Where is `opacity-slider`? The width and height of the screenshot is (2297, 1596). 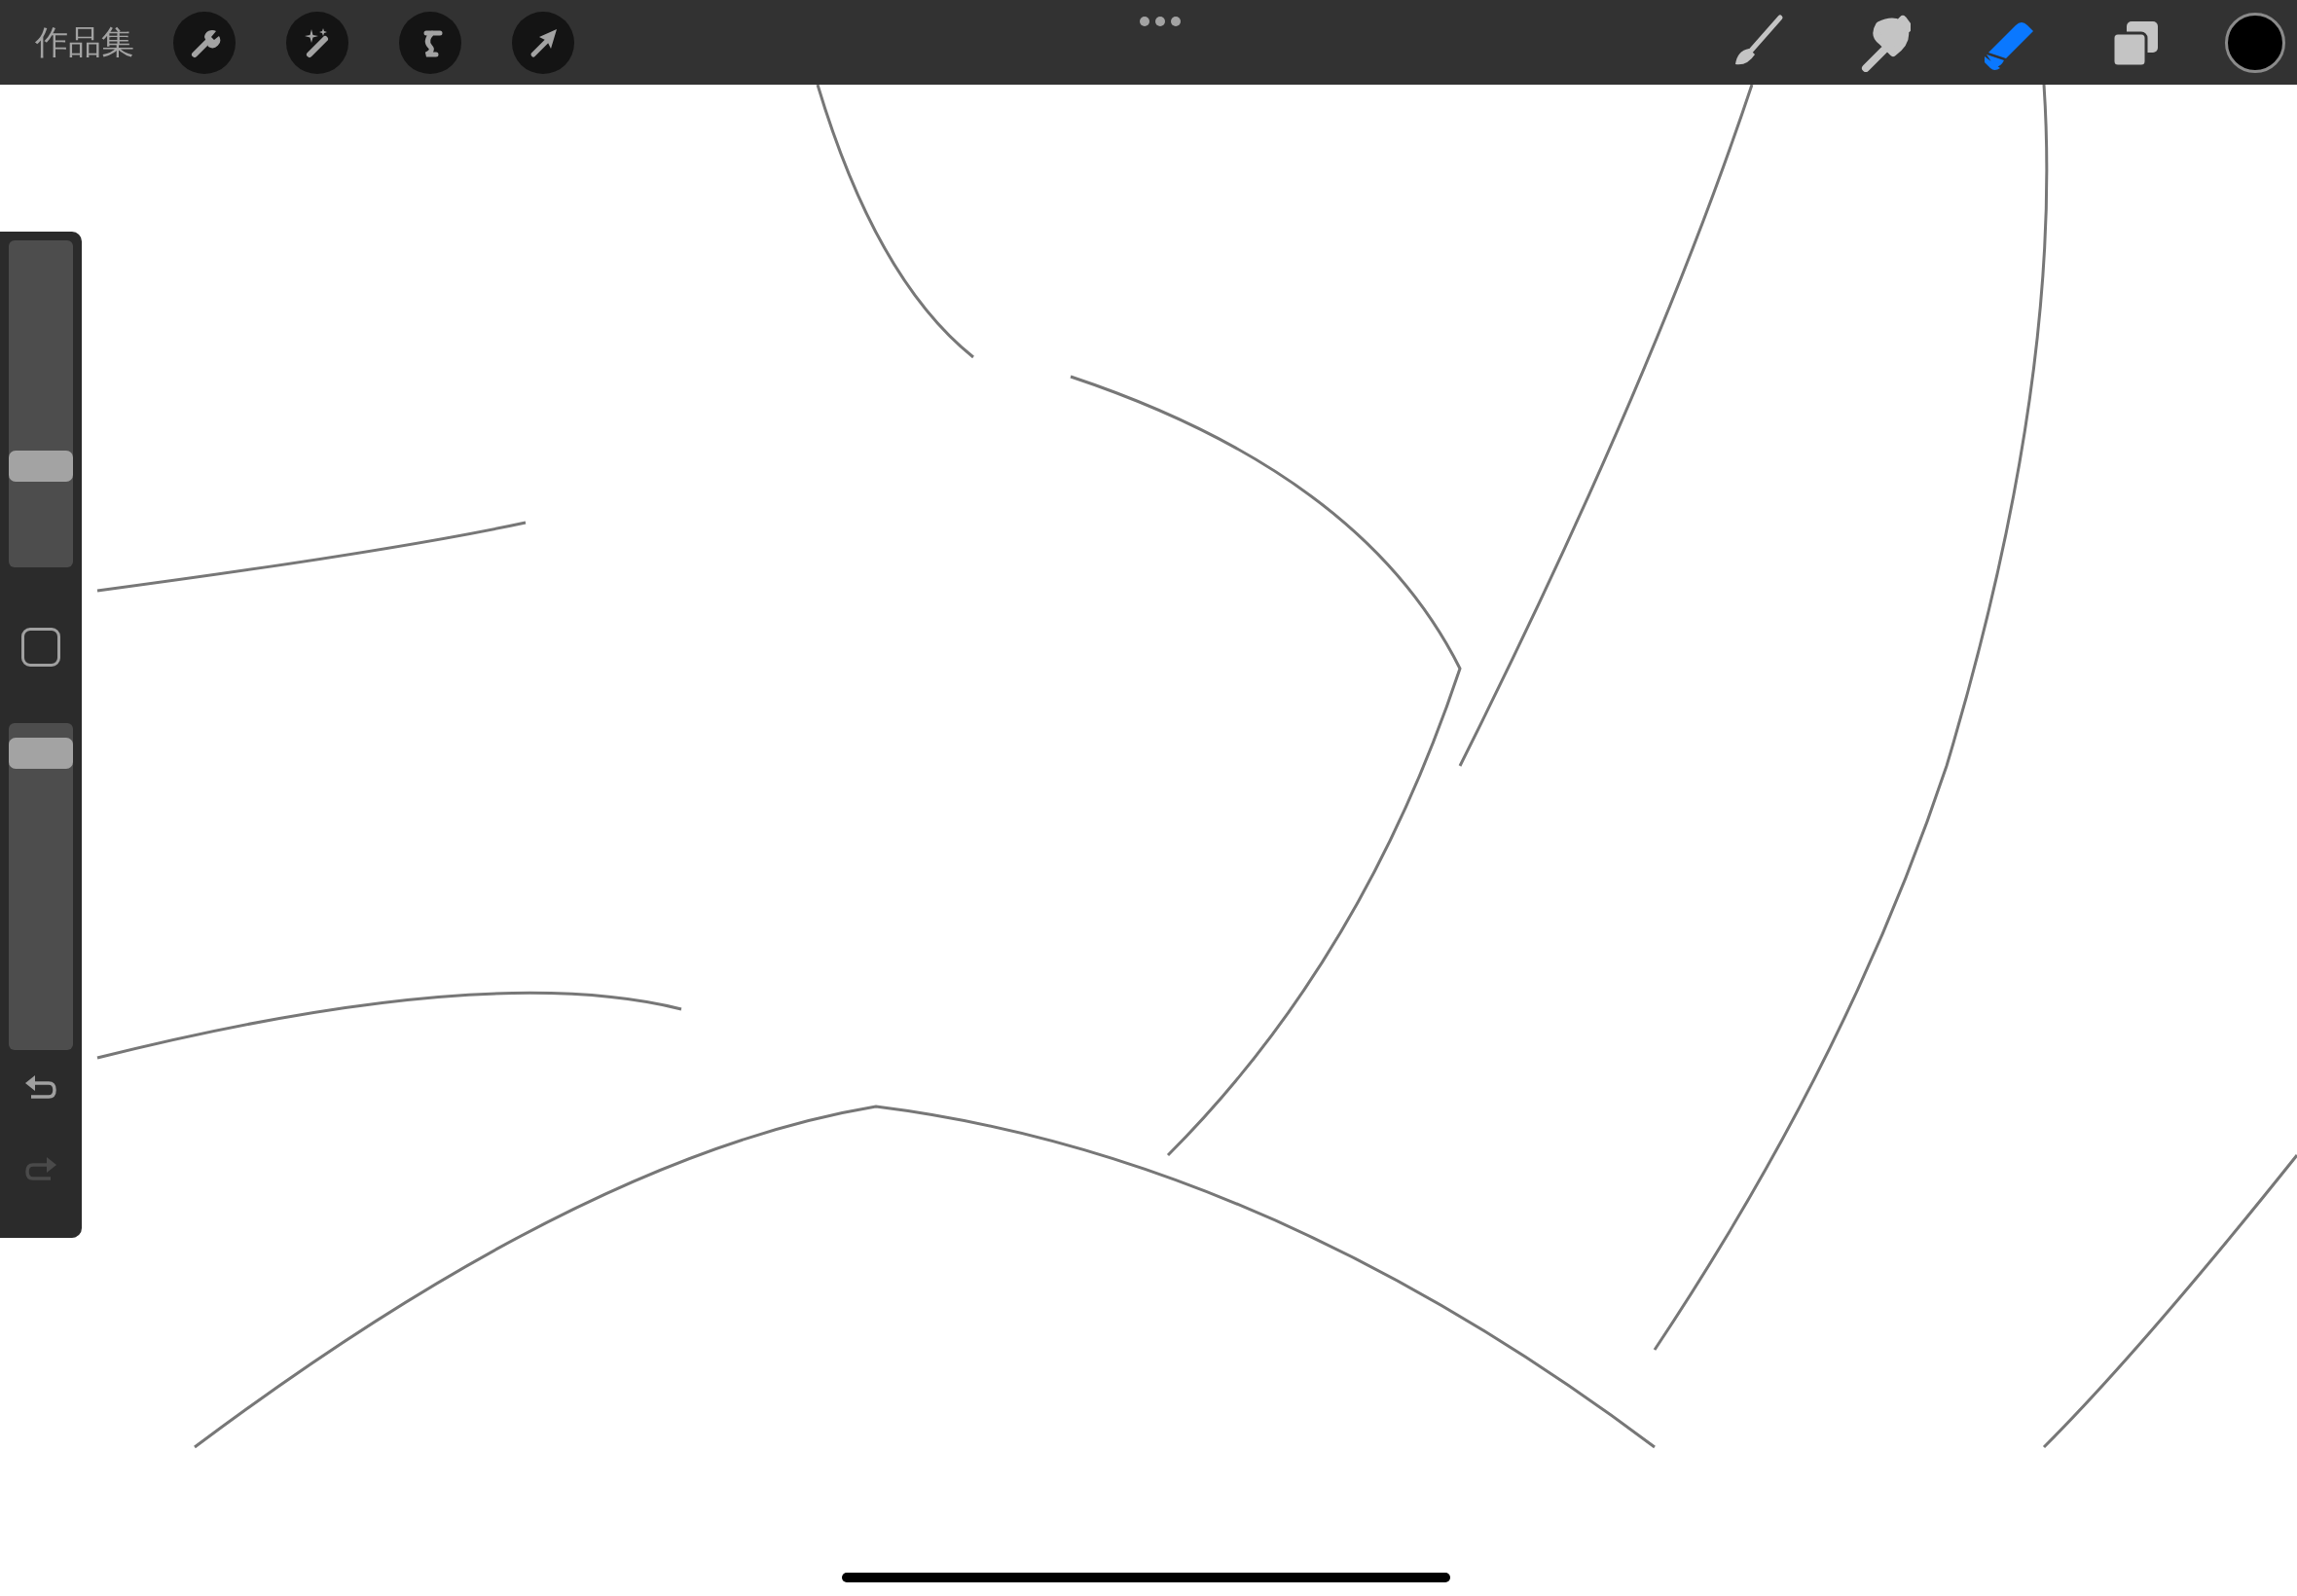
opacity-slider is located at coordinates (41, 886).